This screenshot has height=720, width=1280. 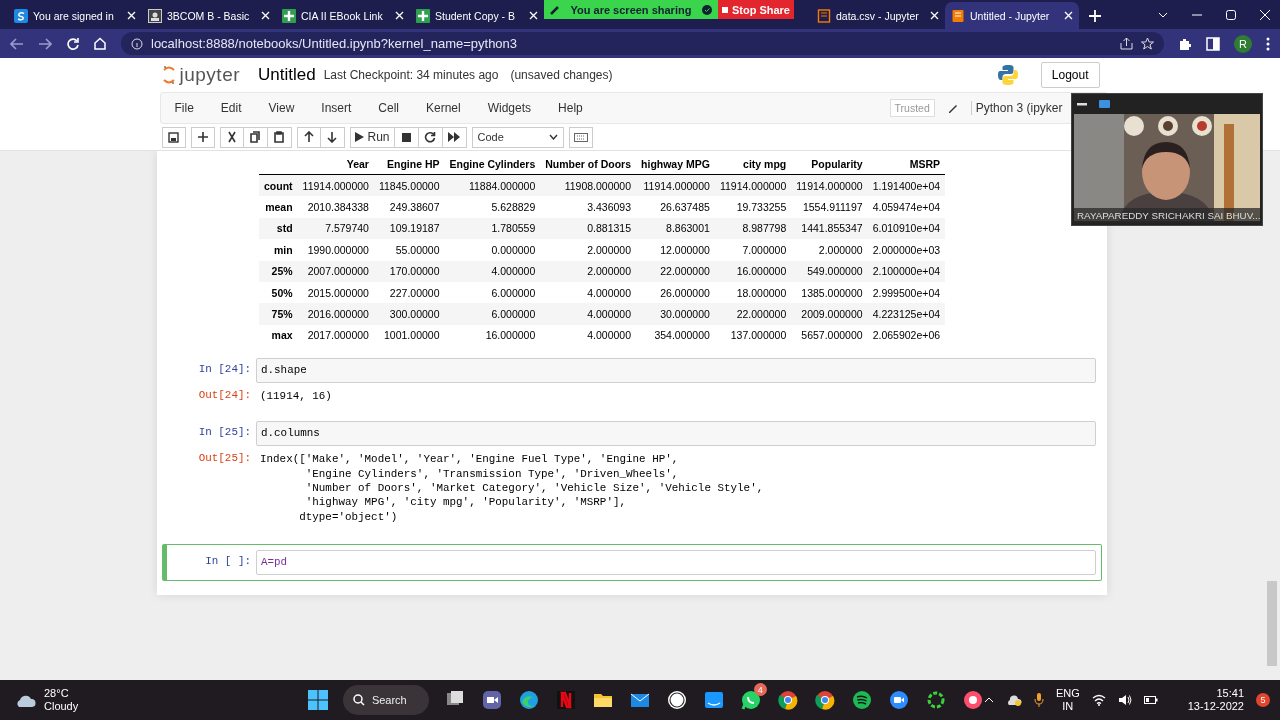 I want to click on run-button: Run, so click(x=372, y=137).